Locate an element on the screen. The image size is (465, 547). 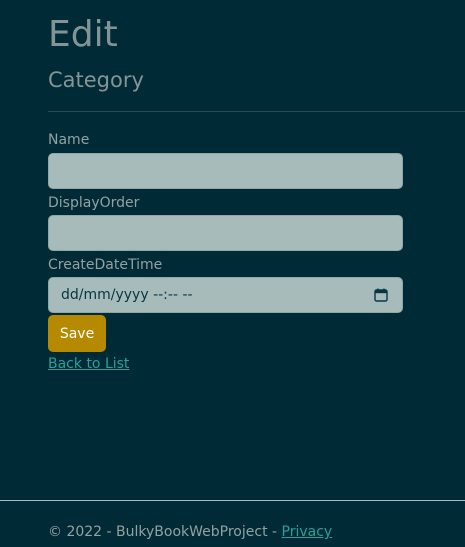
privacy-link: Privacy is located at coordinates (307, 532).